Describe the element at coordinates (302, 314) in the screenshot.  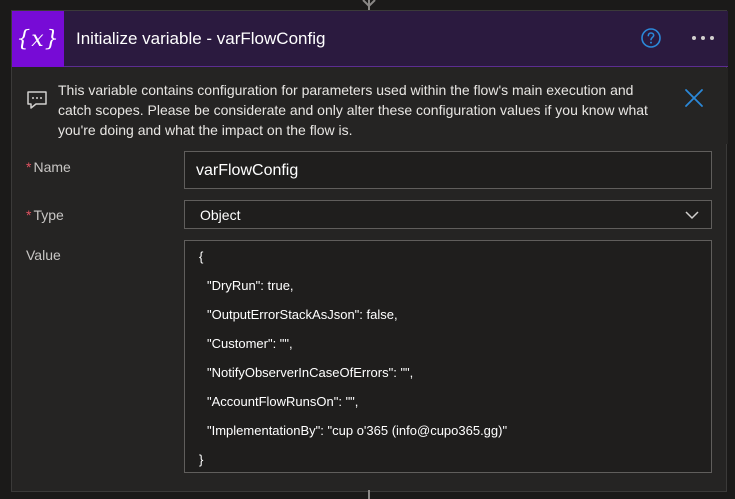
I see `value-line: "OutputErrorStackAsJson": false,` at that location.